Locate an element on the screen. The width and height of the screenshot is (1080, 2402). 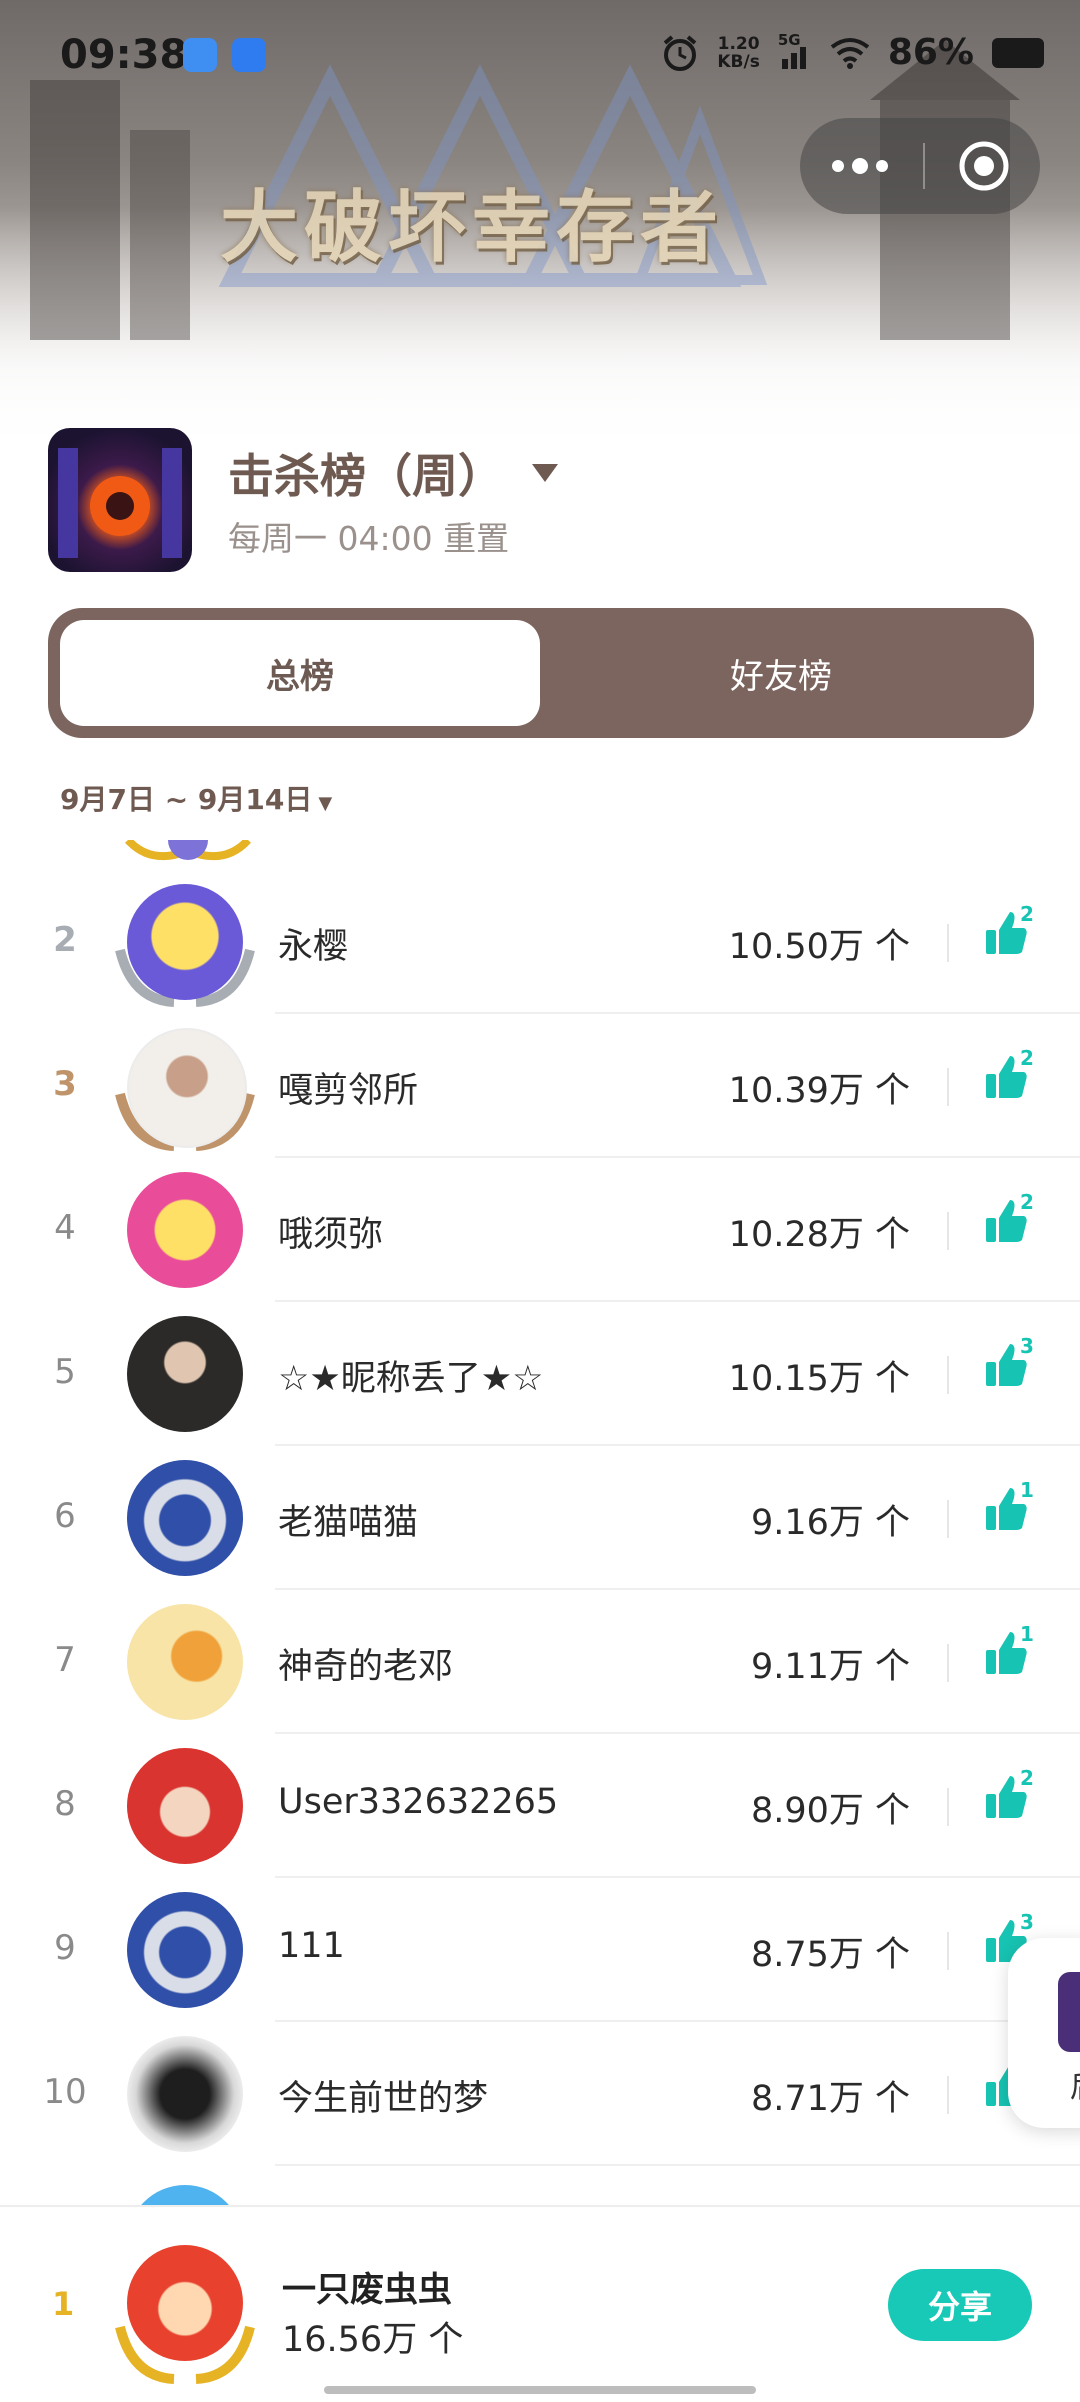
player-name: 老猫喵猫 is located at coordinates (348, 1523).